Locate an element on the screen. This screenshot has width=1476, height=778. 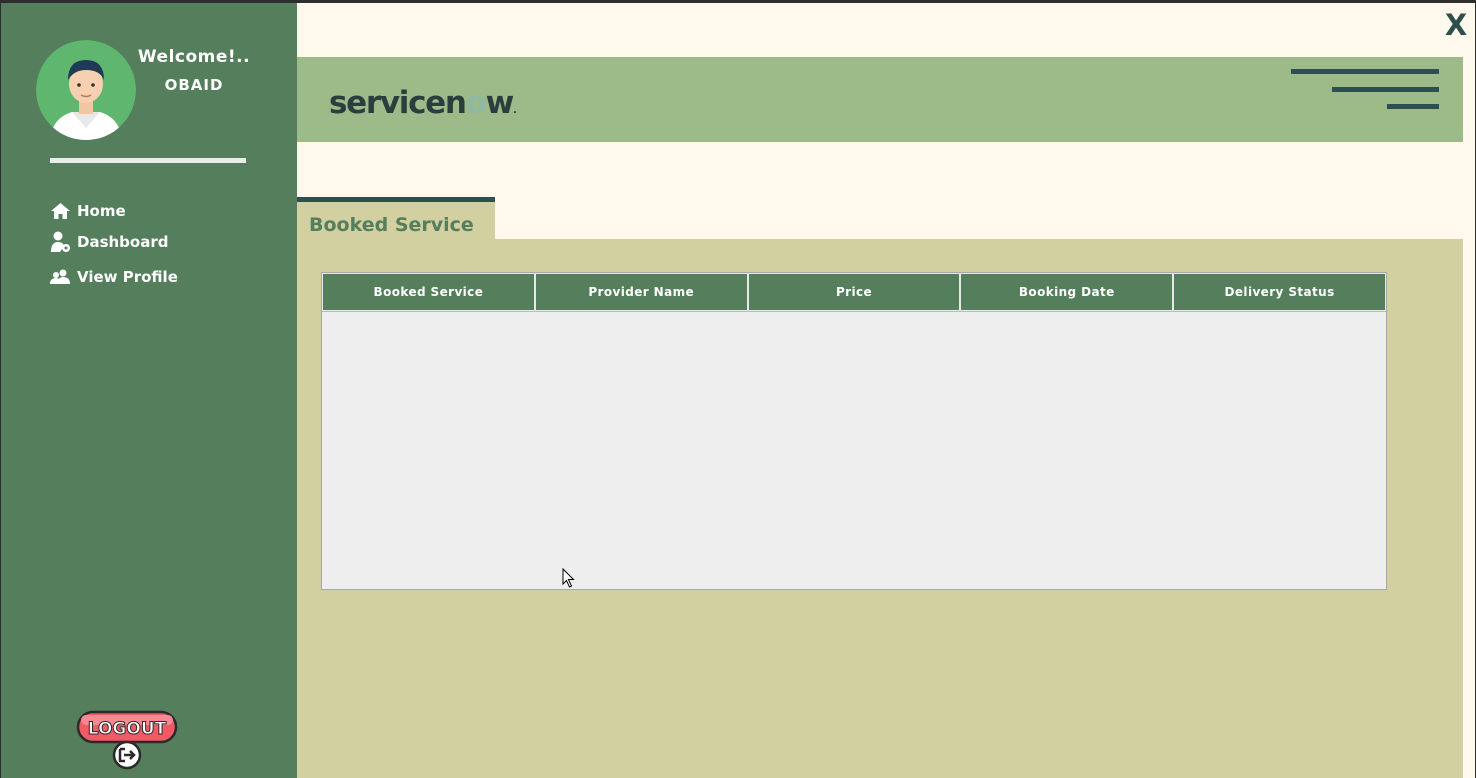
column-header-booking-date: Booking Date is located at coordinates (1067, 292).